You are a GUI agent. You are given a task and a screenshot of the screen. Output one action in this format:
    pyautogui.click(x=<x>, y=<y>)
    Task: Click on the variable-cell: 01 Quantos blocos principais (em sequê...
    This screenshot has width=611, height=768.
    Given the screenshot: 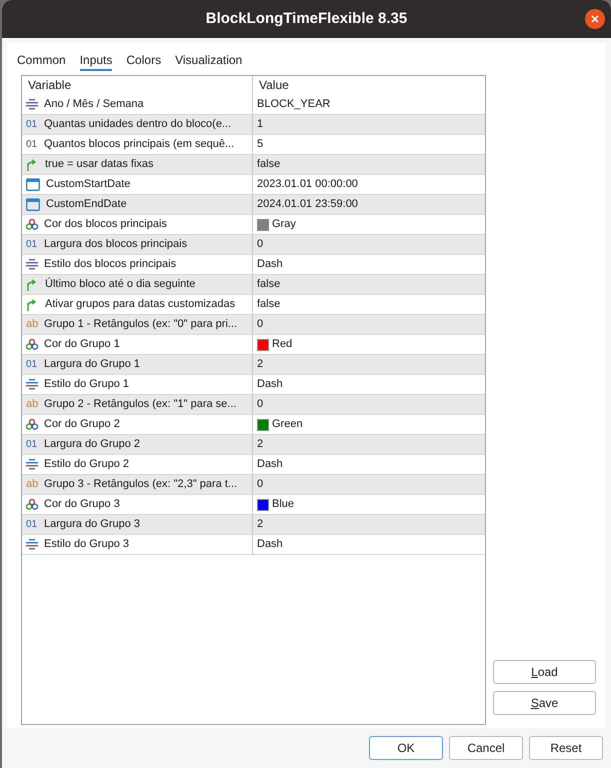 What is the action you would take?
    pyautogui.click(x=137, y=144)
    